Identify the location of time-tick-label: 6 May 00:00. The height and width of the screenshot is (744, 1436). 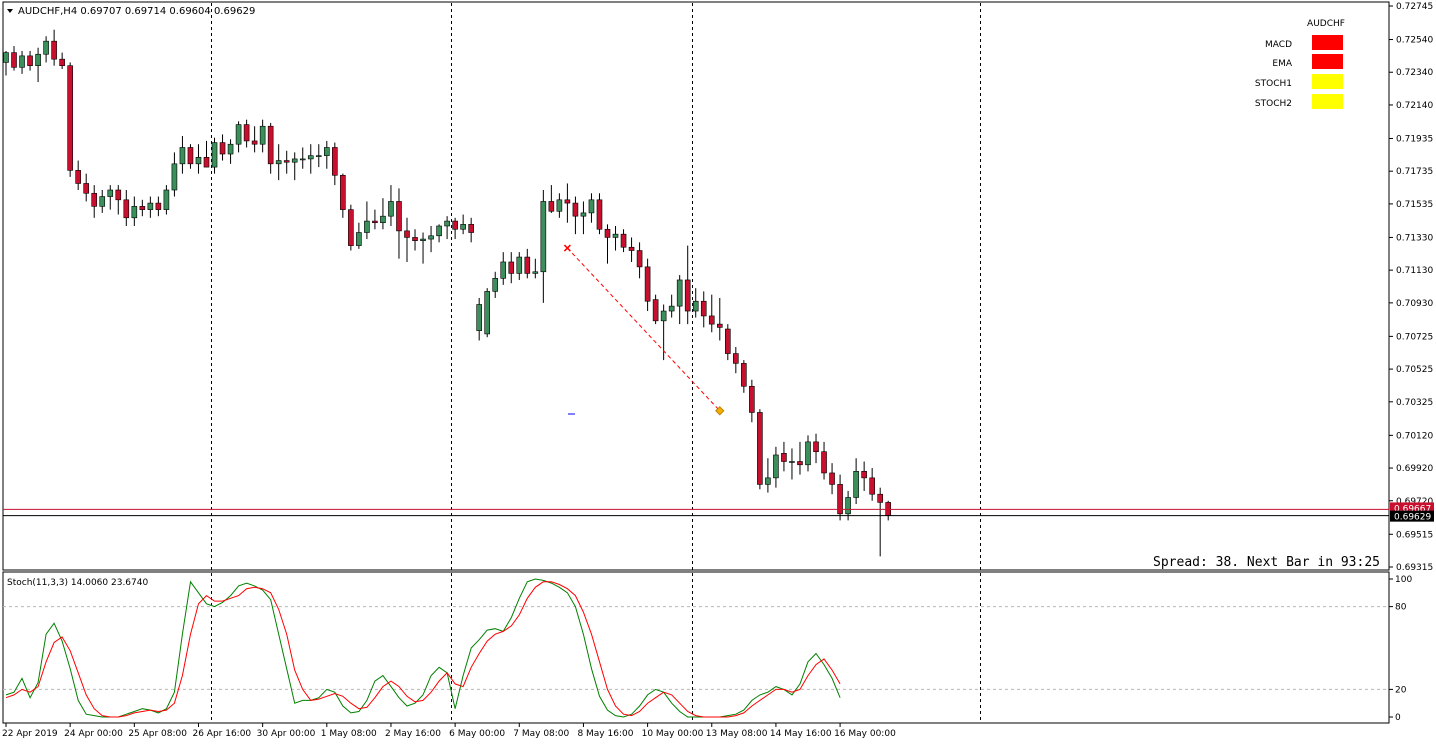
(477, 734).